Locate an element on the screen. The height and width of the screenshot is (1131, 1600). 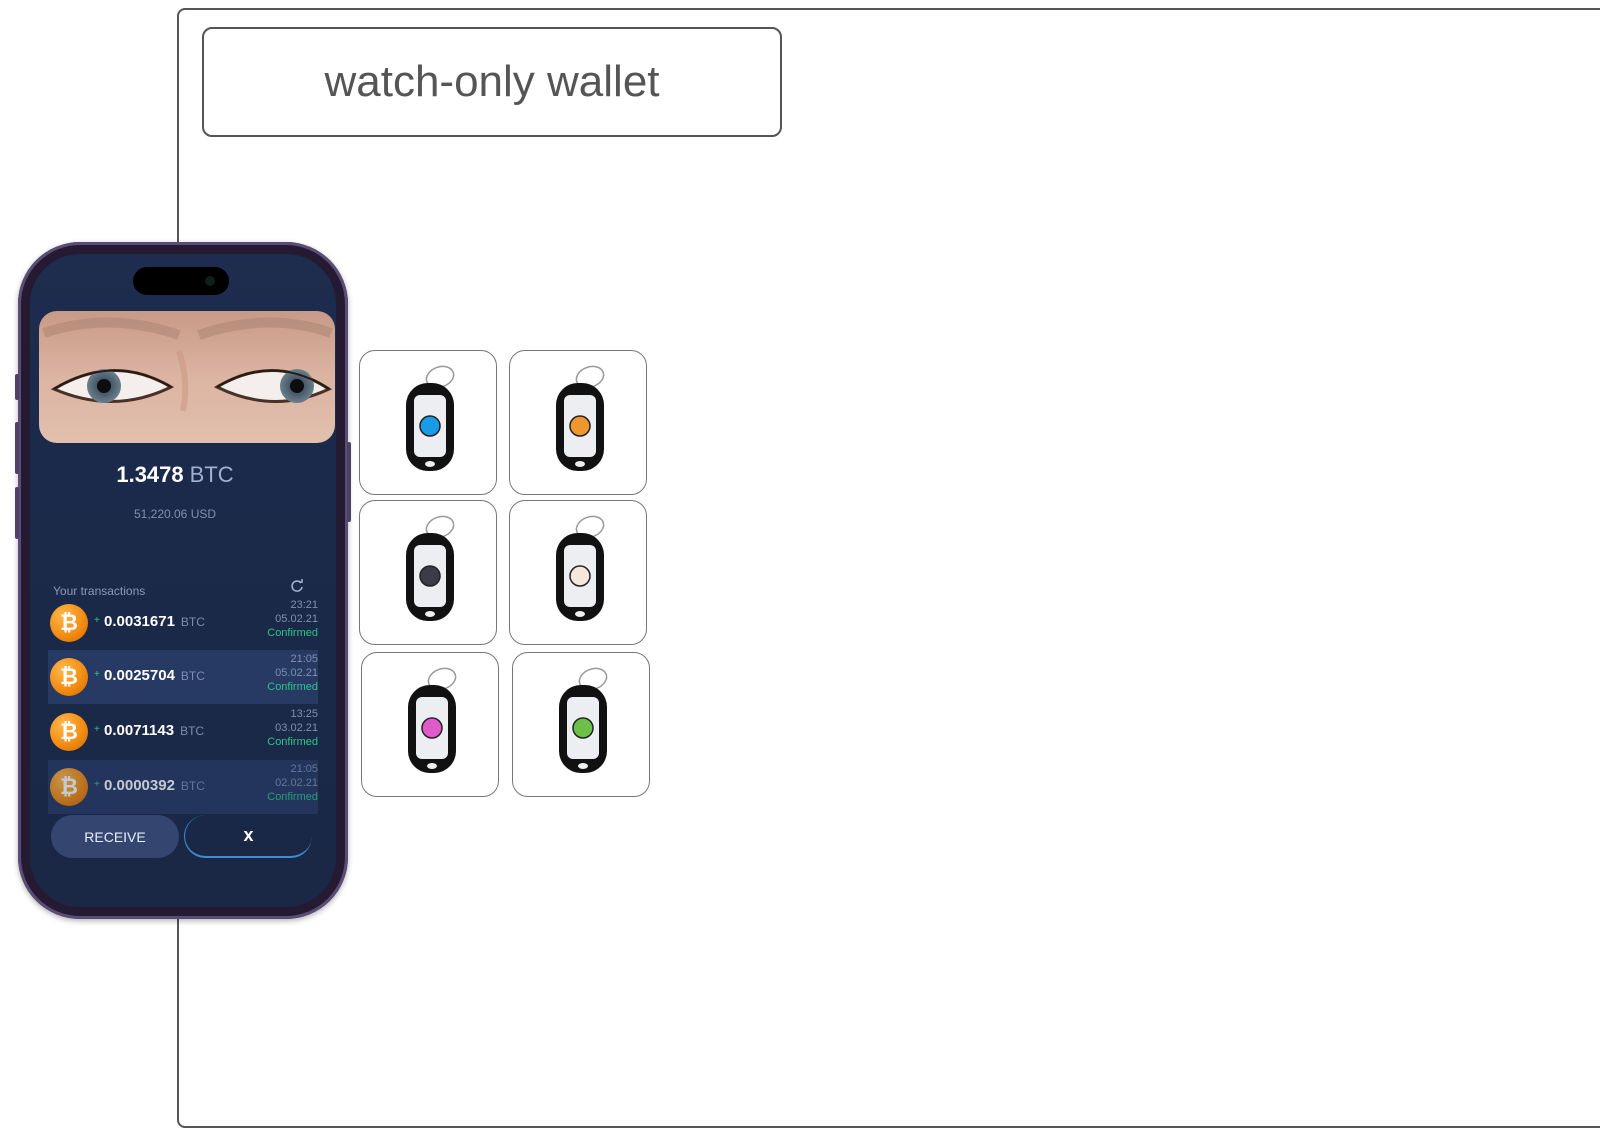
key-tag-card-beige is located at coordinates (578, 572).